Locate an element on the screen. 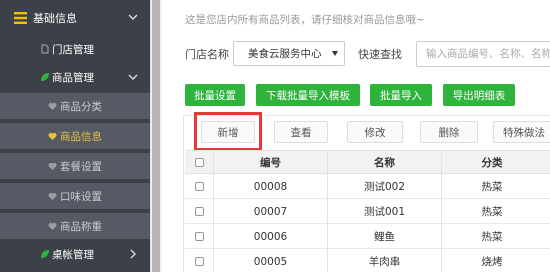 This screenshot has height=272, width=550. sidebar-item-flavor-settings: 口味设置 is located at coordinates (75, 196).